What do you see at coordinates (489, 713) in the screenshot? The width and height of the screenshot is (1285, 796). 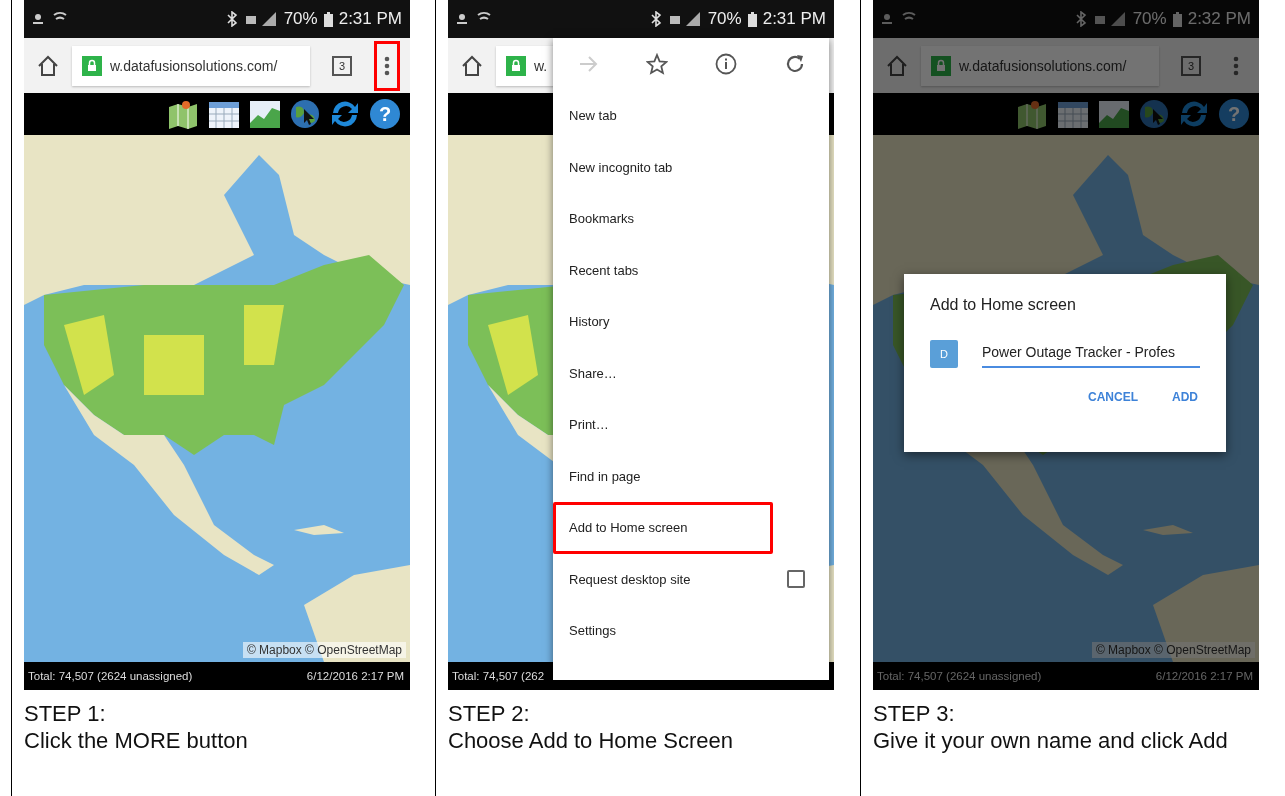 I see `step-caption: STEP 2:` at bounding box center [489, 713].